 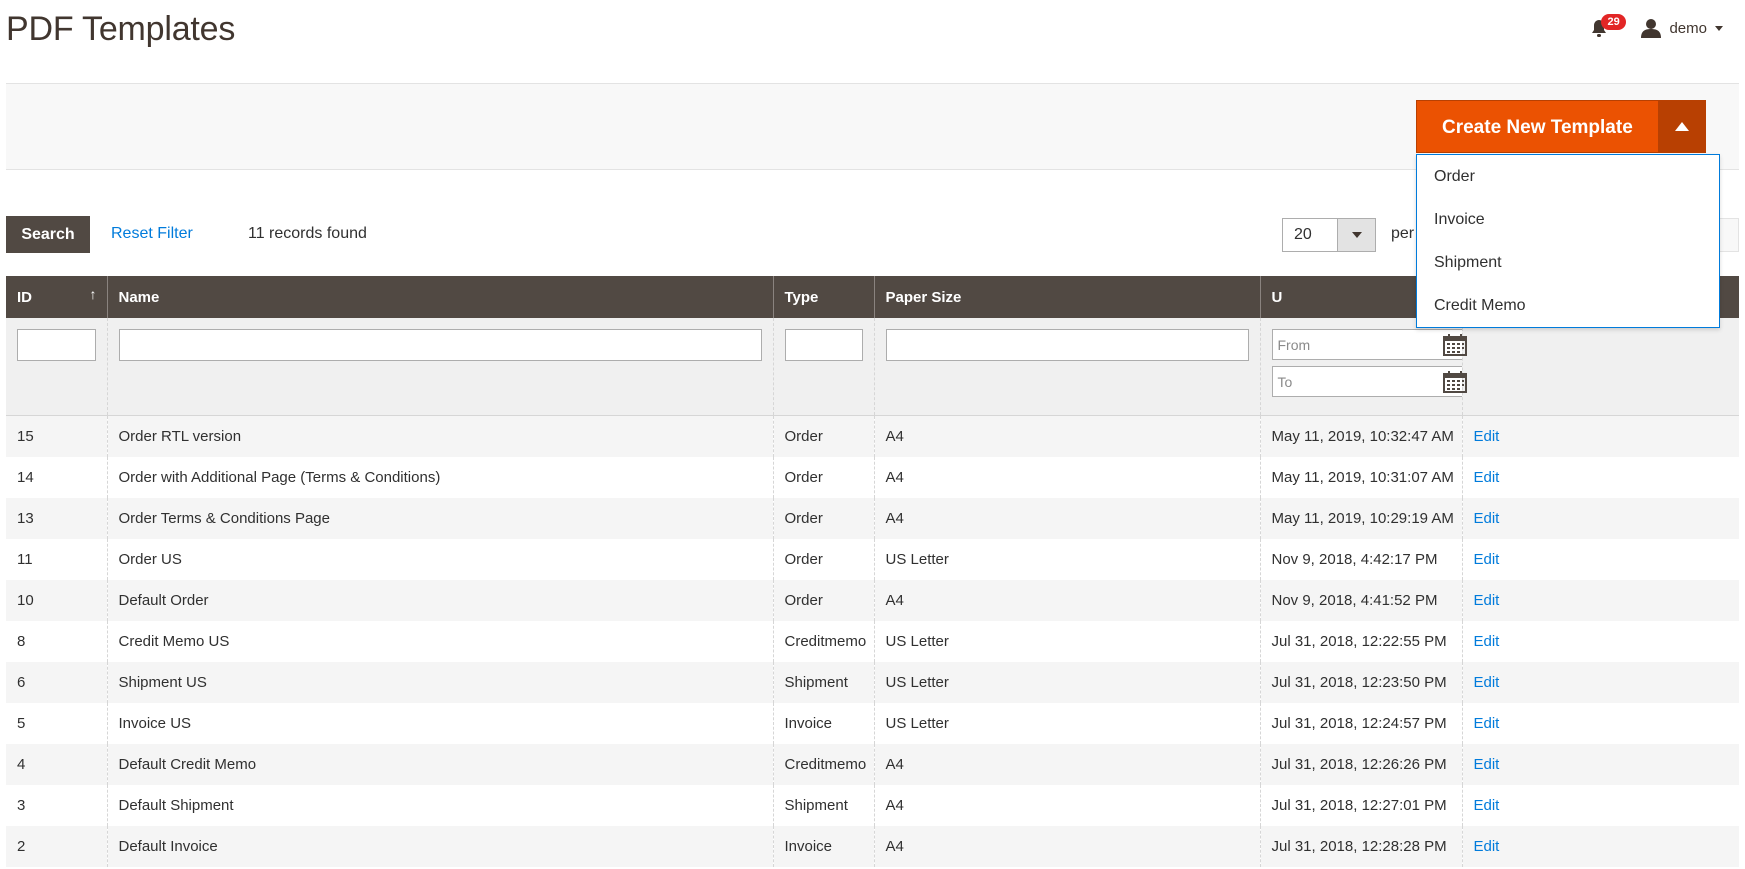 What do you see at coordinates (56, 477) in the screenshot?
I see `cell-id: 14` at bounding box center [56, 477].